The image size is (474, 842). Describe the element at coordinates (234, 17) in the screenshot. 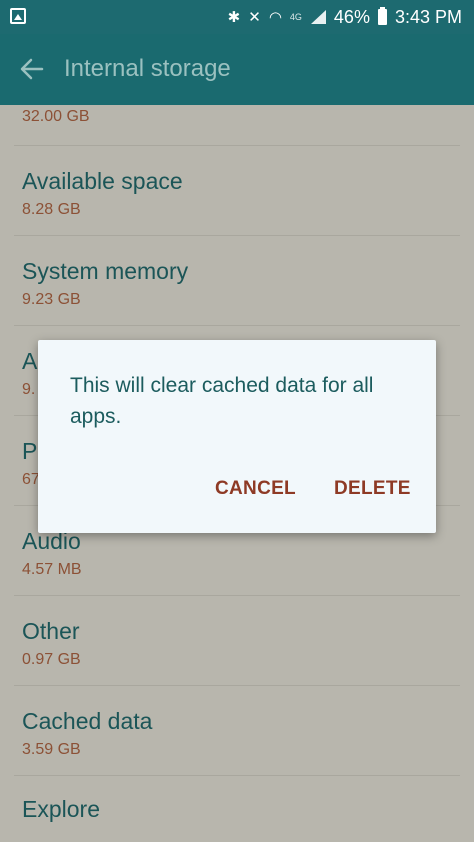

I see `bluetooth-icon: ✱` at that location.